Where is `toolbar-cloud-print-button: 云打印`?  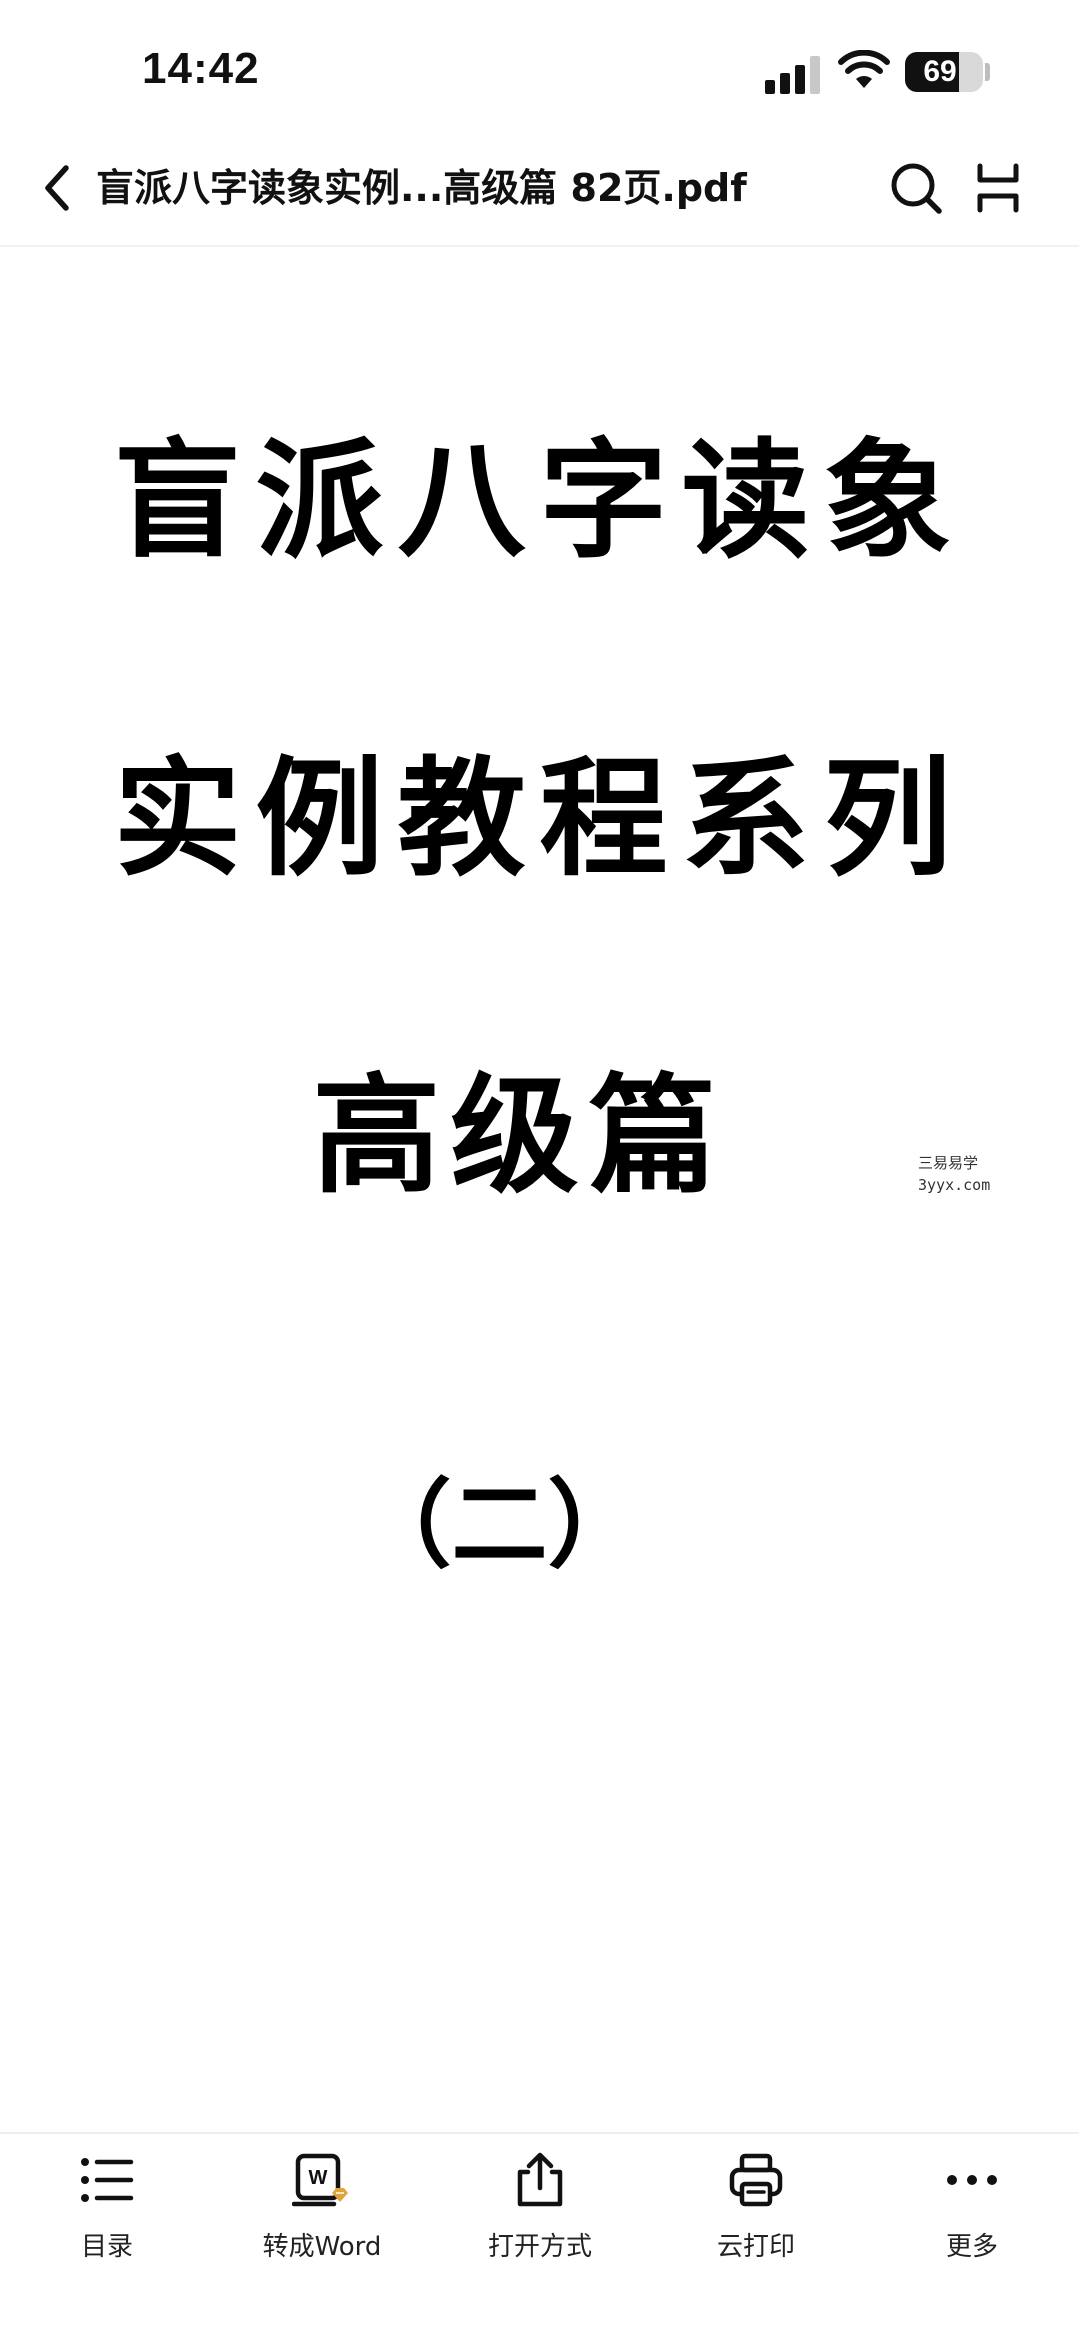 toolbar-cloud-print-button: 云打印 is located at coordinates (756, 2220).